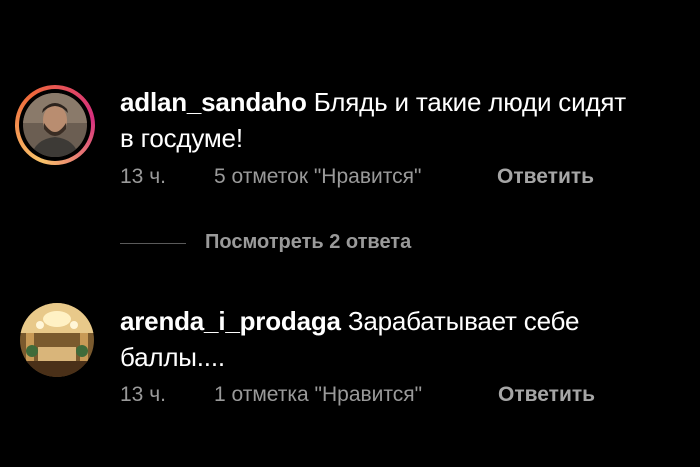 This screenshot has height=467, width=700. I want to click on likes-count: 1 отметка "Нравится", so click(318, 395).